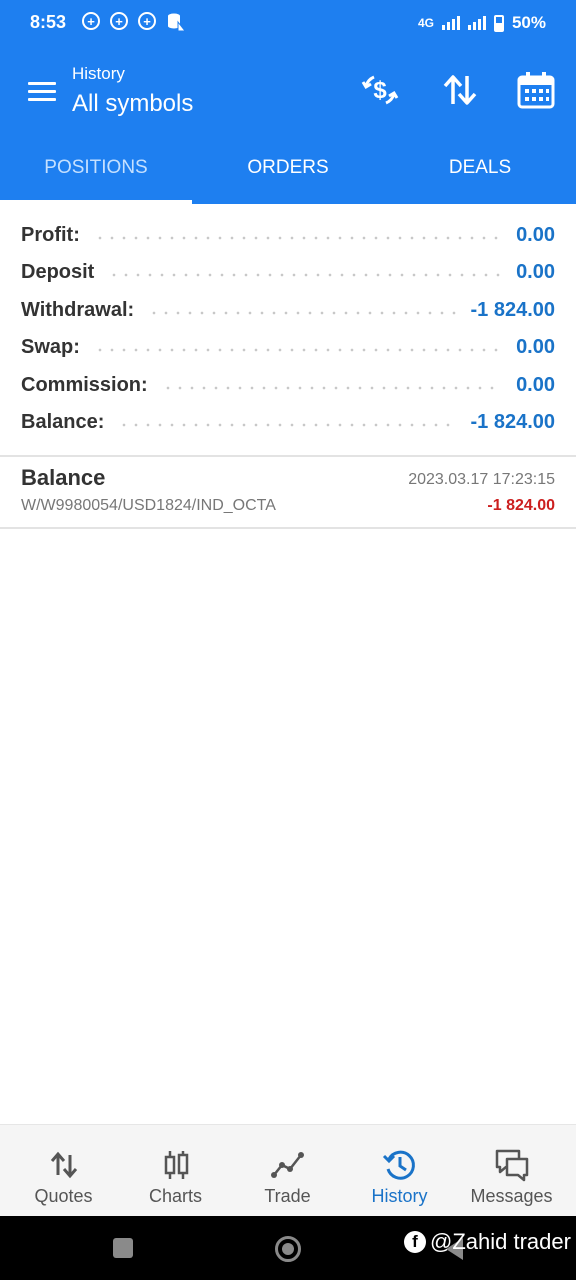 The height and width of the screenshot is (1280, 576). What do you see at coordinates (460, 90) in the screenshot?
I see `sort-icon` at bounding box center [460, 90].